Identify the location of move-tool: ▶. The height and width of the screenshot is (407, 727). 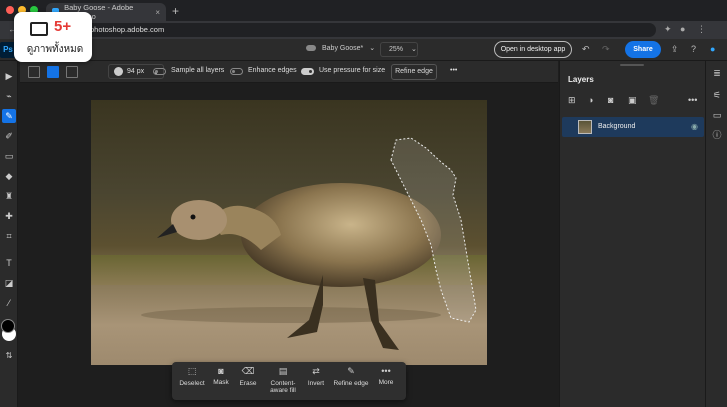
(9, 76).